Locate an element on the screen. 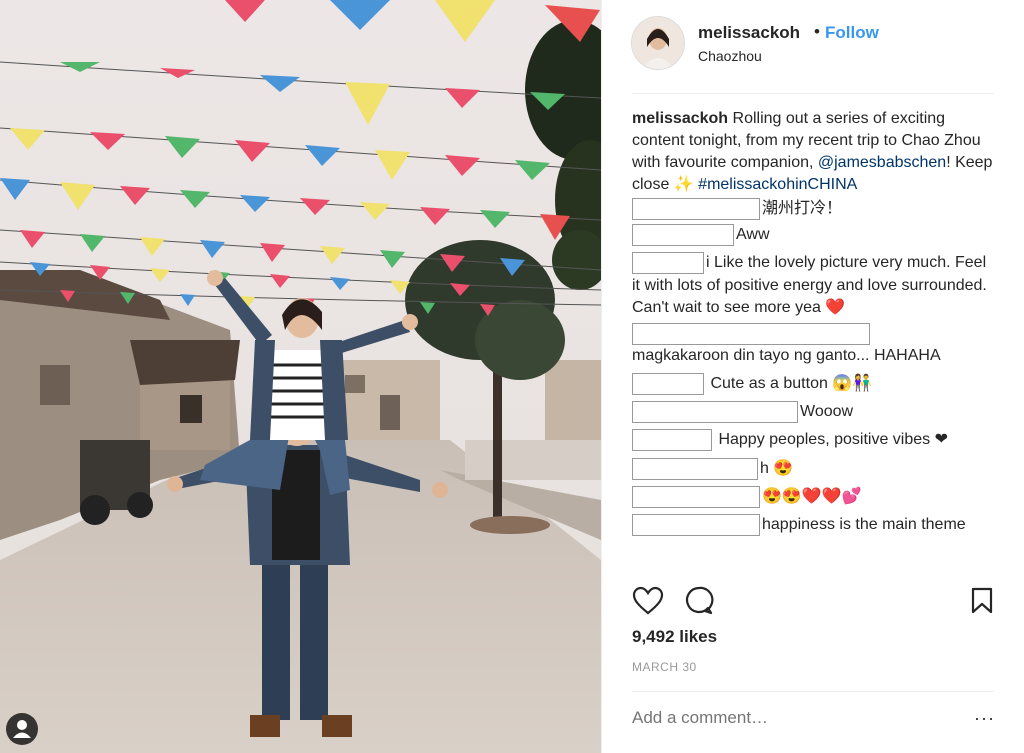  add-comment-input is located at coordinates (792, 718).